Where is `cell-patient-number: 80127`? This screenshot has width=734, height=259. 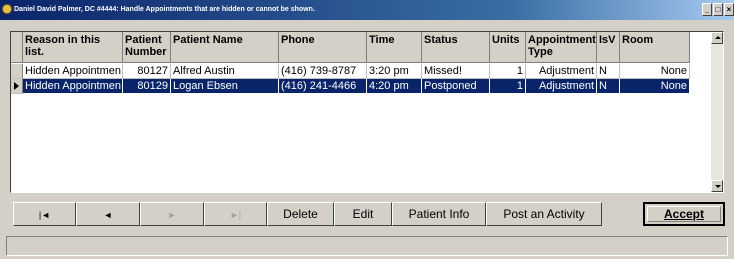 cell-patient-number: 80127 is located at coordinates (147, 71).